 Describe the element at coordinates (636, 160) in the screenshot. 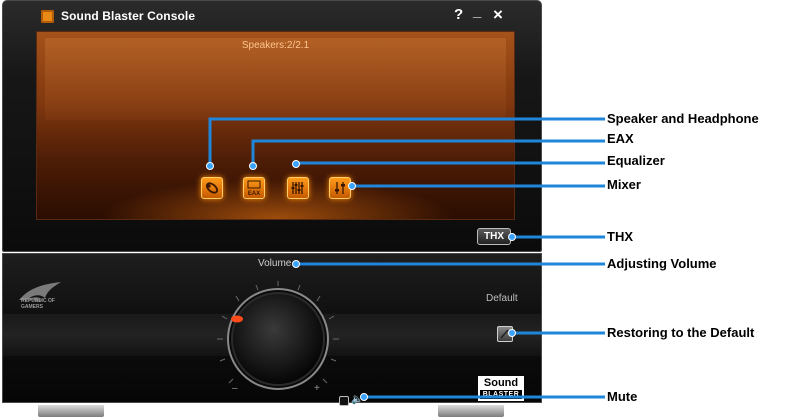

I see `callout-equalizer: Equalizer` at that location.